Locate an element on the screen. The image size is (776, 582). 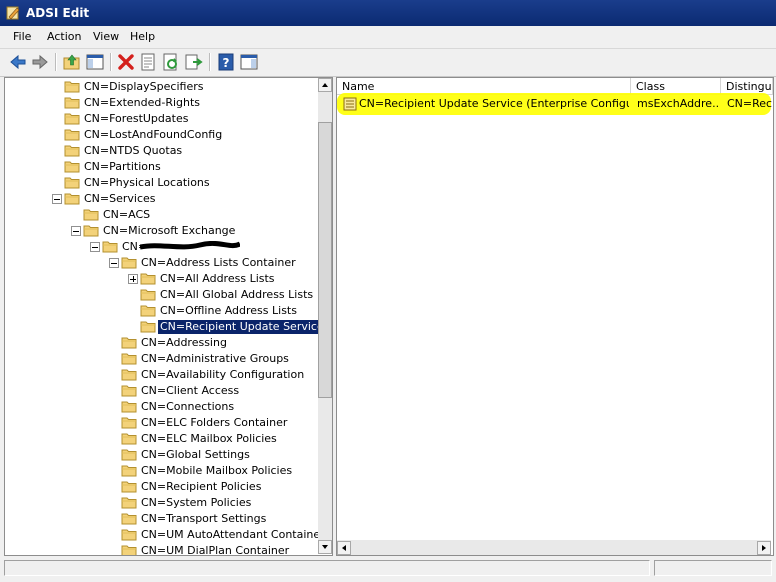
menu-file: File is located at coordinates (22, 36).